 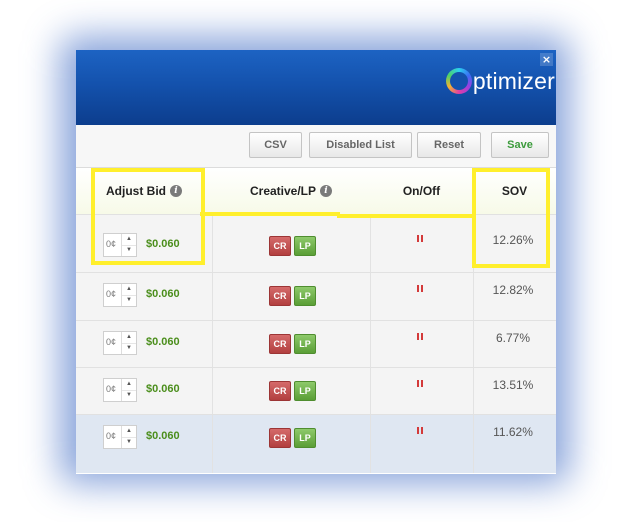 I want to click on table-row: 0¢ ▲ ▼ $0.060 CR LP 13.51%, so click(x=316, y=391).